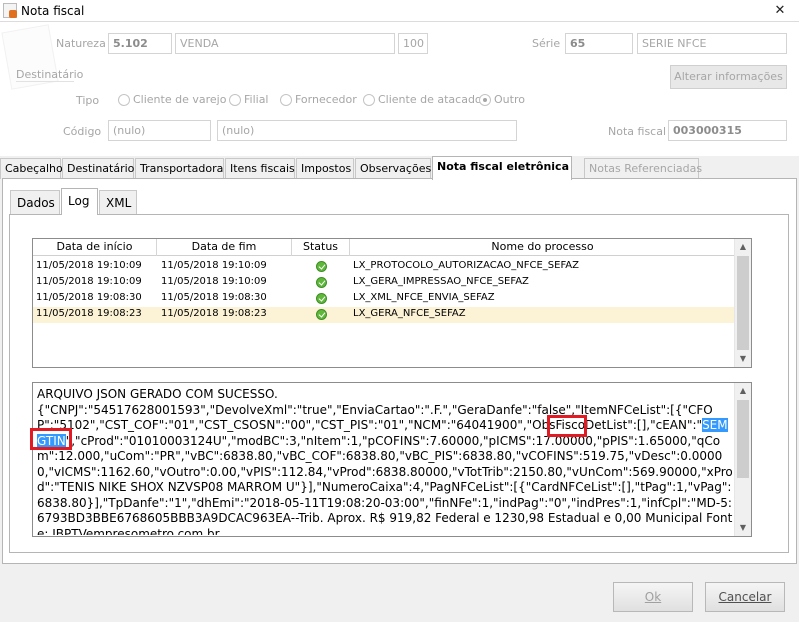  Describe the element at coordinates (393, 168) in the screenshot. I see `tab-observacoes: Observações` at that location.